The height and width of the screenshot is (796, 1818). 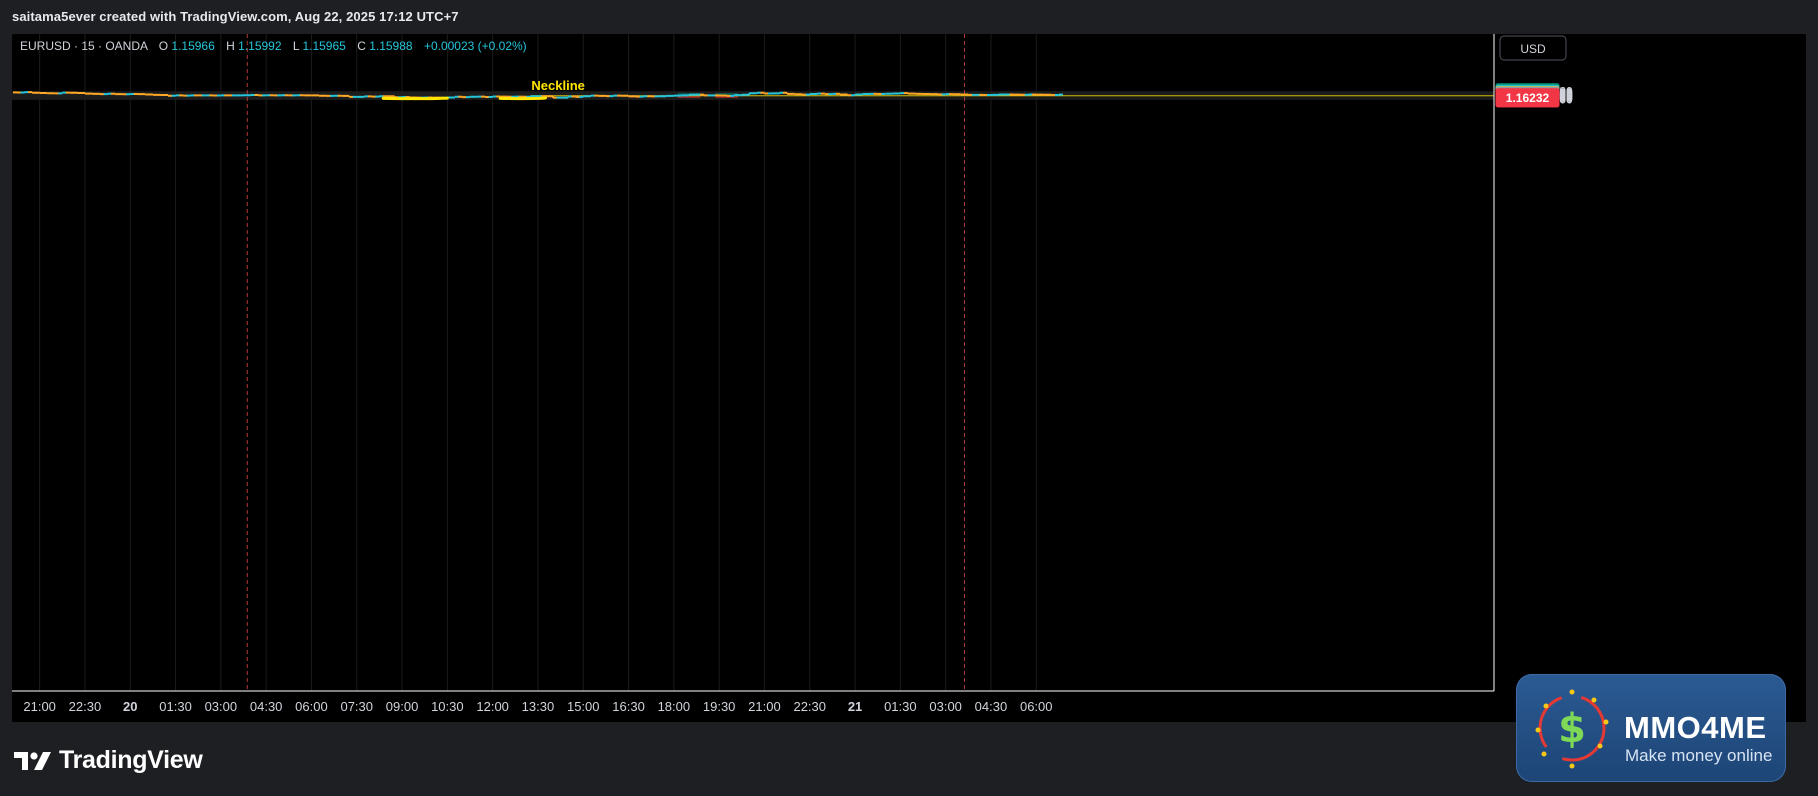 I want to click on time-tick-label: 16:30, so click(x=628, y=706).